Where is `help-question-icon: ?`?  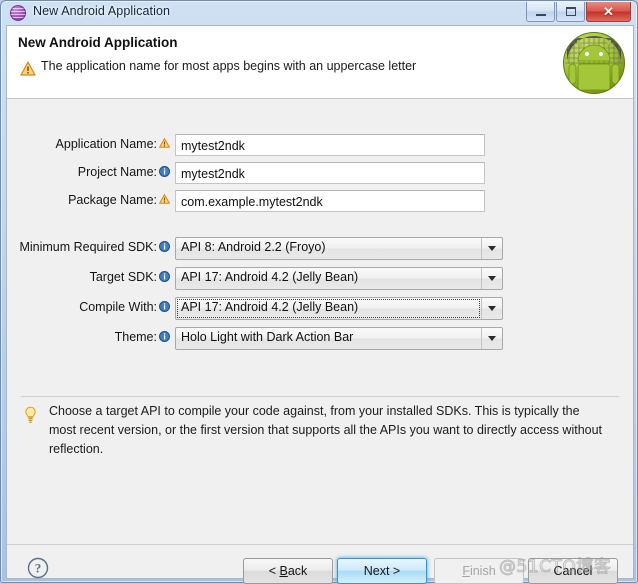
help-question-icon: ? is located at coordinates (38, 568).